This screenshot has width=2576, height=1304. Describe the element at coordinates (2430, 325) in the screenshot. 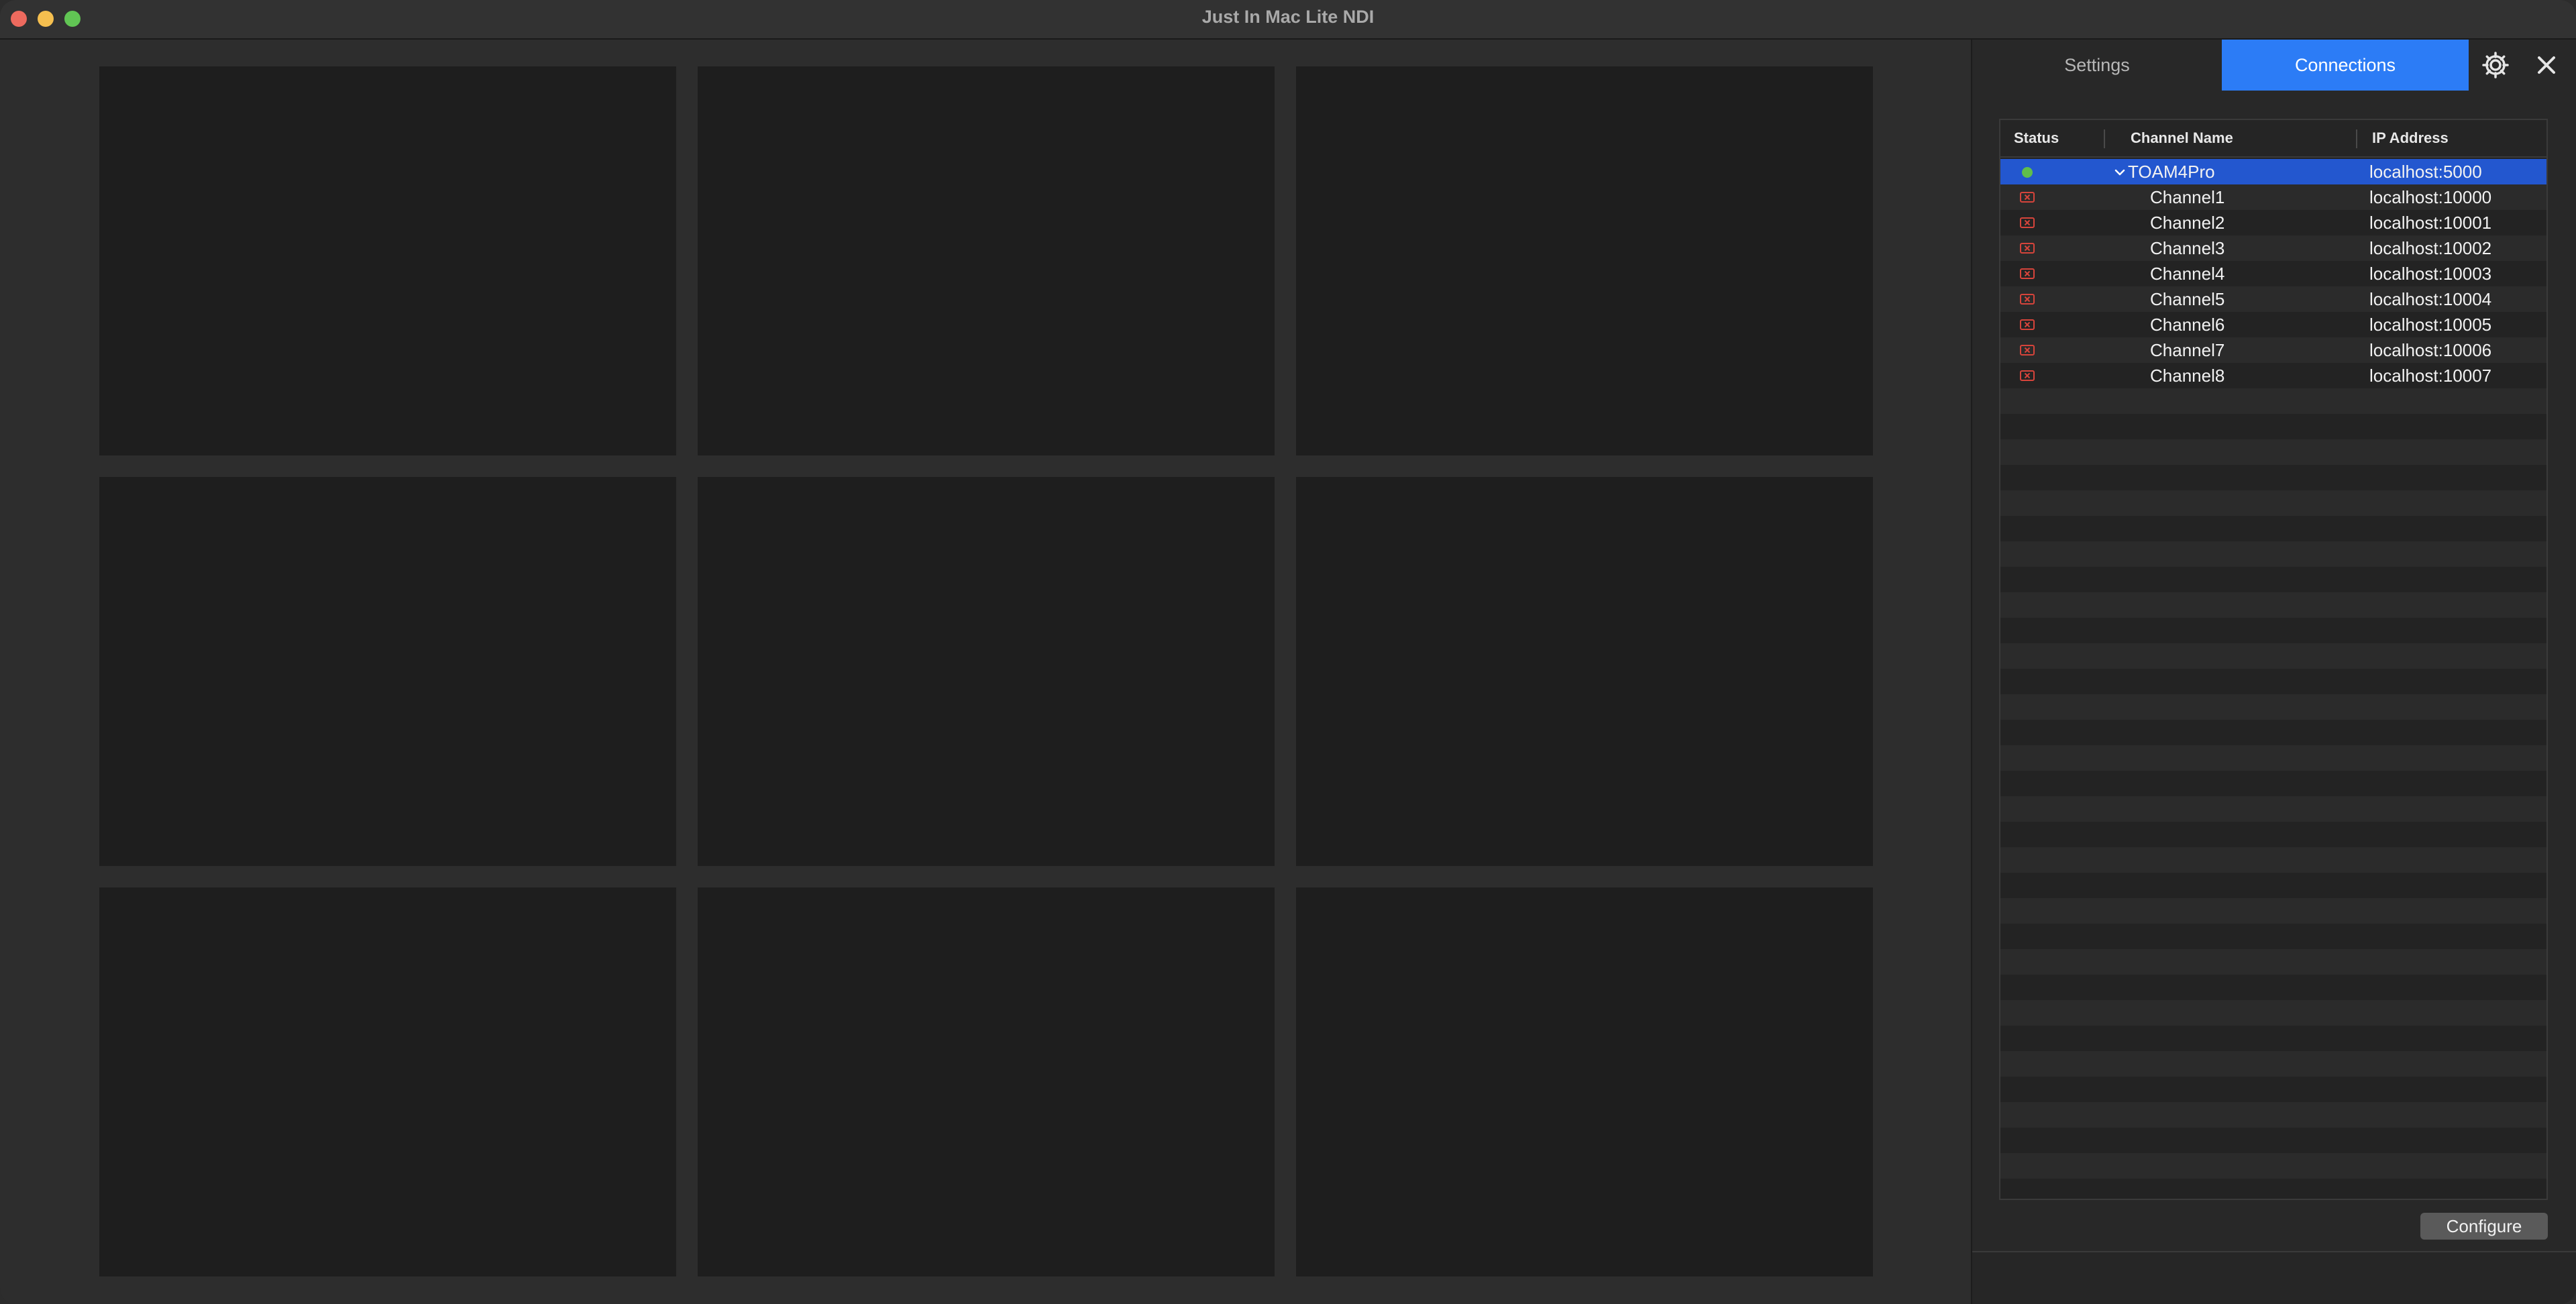

I see `ip-address: localhost:10005` at that location.